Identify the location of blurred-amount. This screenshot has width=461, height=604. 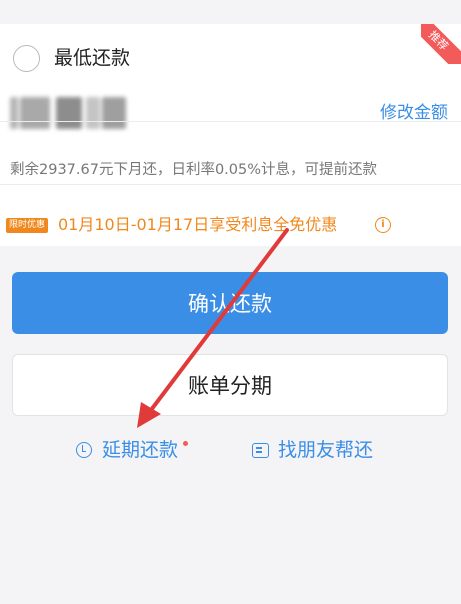
(69, 113).